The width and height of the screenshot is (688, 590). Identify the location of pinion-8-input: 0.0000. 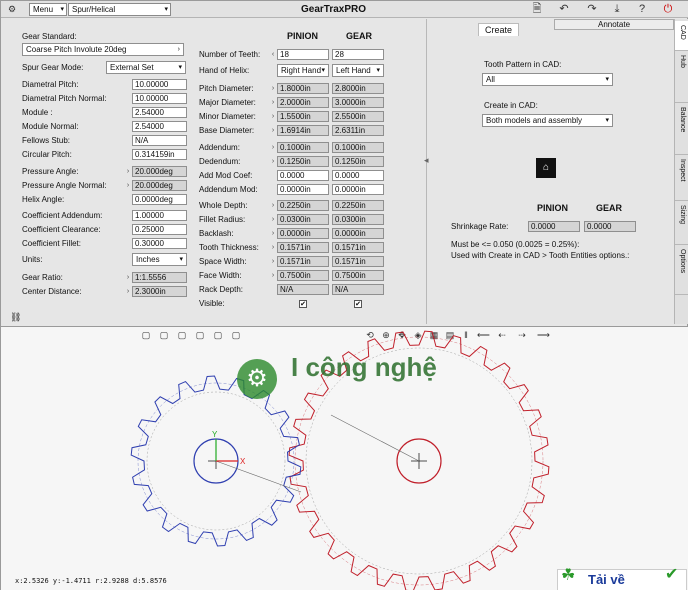
(303, 175).